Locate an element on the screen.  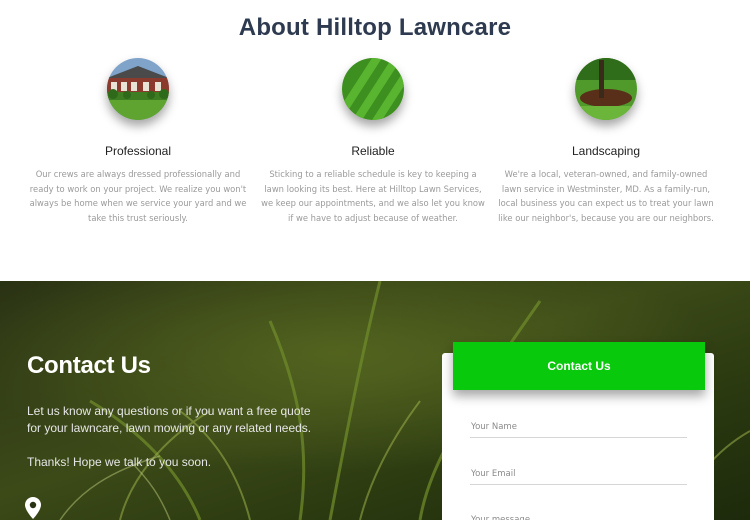
feature-title: Landscaping is located at coordinates (606, 151).